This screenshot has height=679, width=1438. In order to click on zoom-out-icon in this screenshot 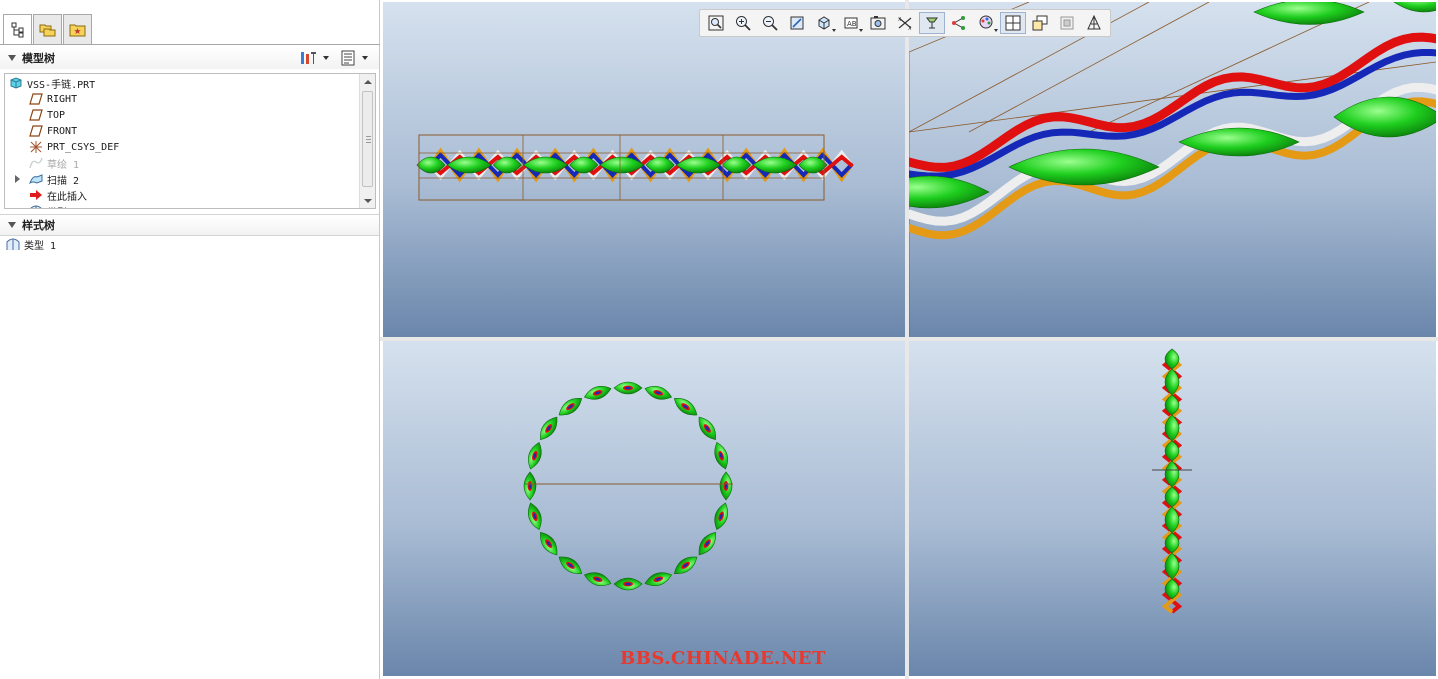, I will do `click(770, 23)`.